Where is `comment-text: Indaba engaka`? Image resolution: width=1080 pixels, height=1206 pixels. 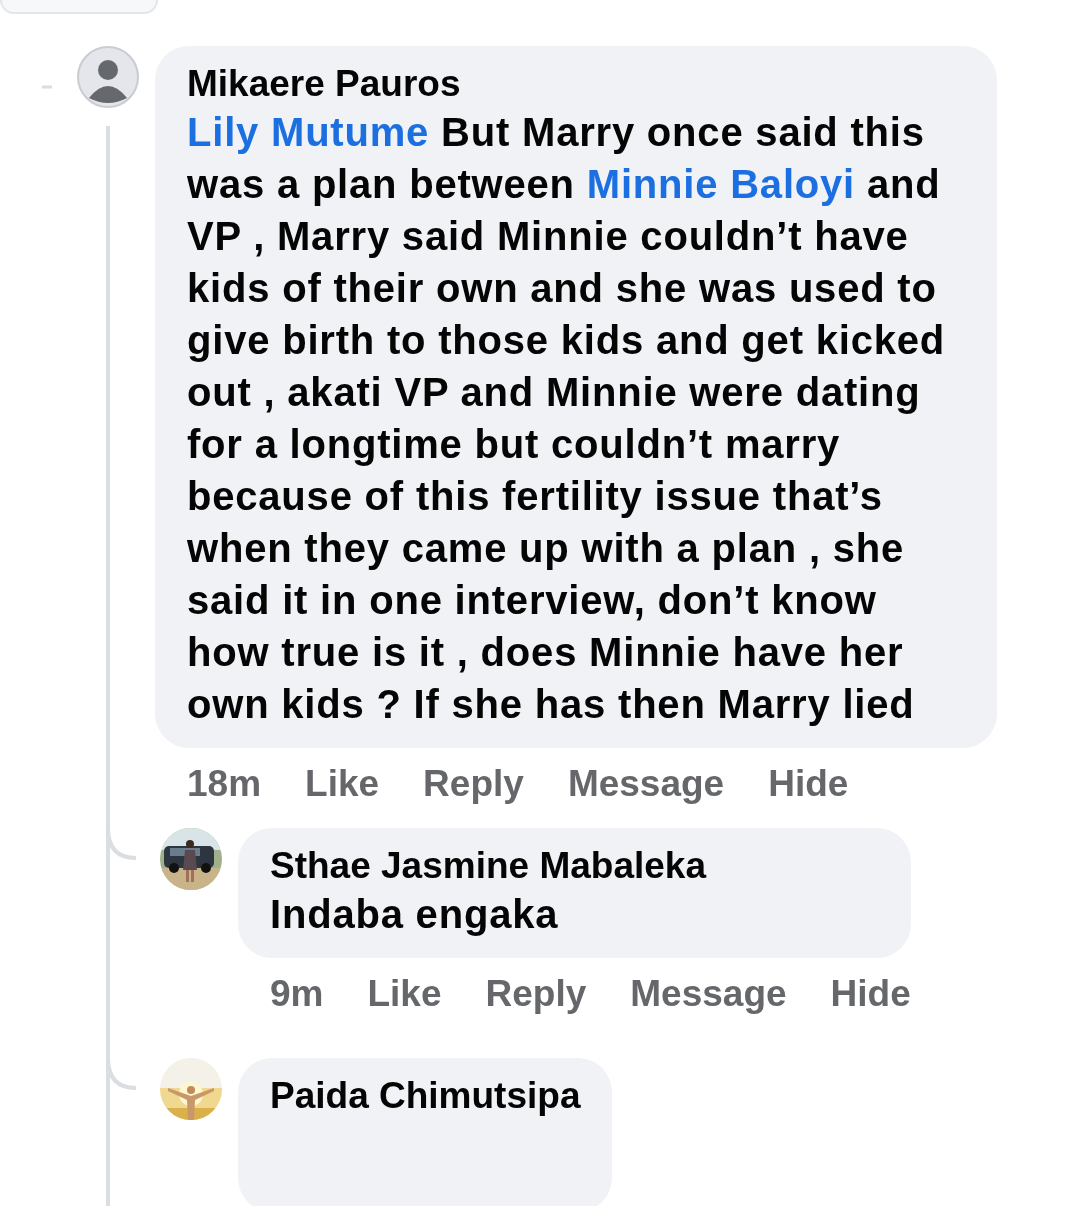 comment-text: Indaba engaka is located at coordinates (415, 914).